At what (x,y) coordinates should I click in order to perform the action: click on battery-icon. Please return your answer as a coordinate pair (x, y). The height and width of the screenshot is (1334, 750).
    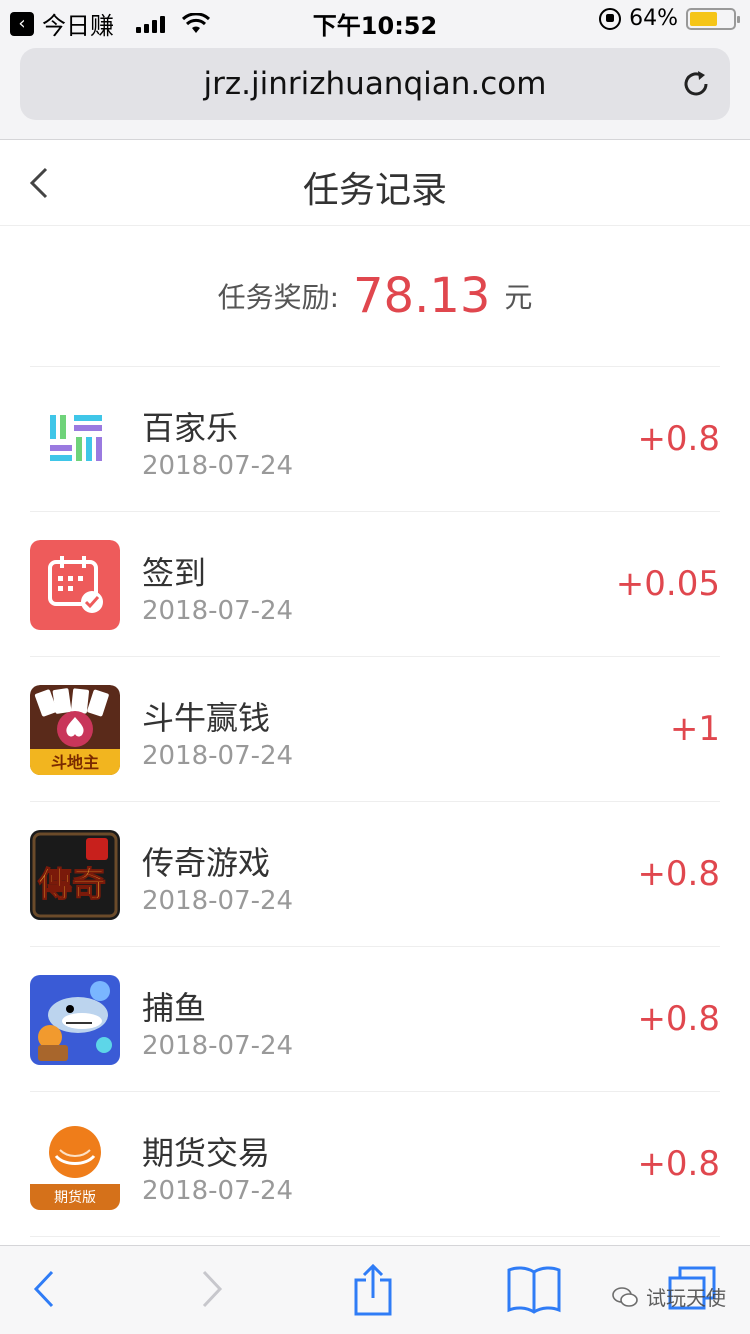
    Looking at the image, I should click on (713, 18).